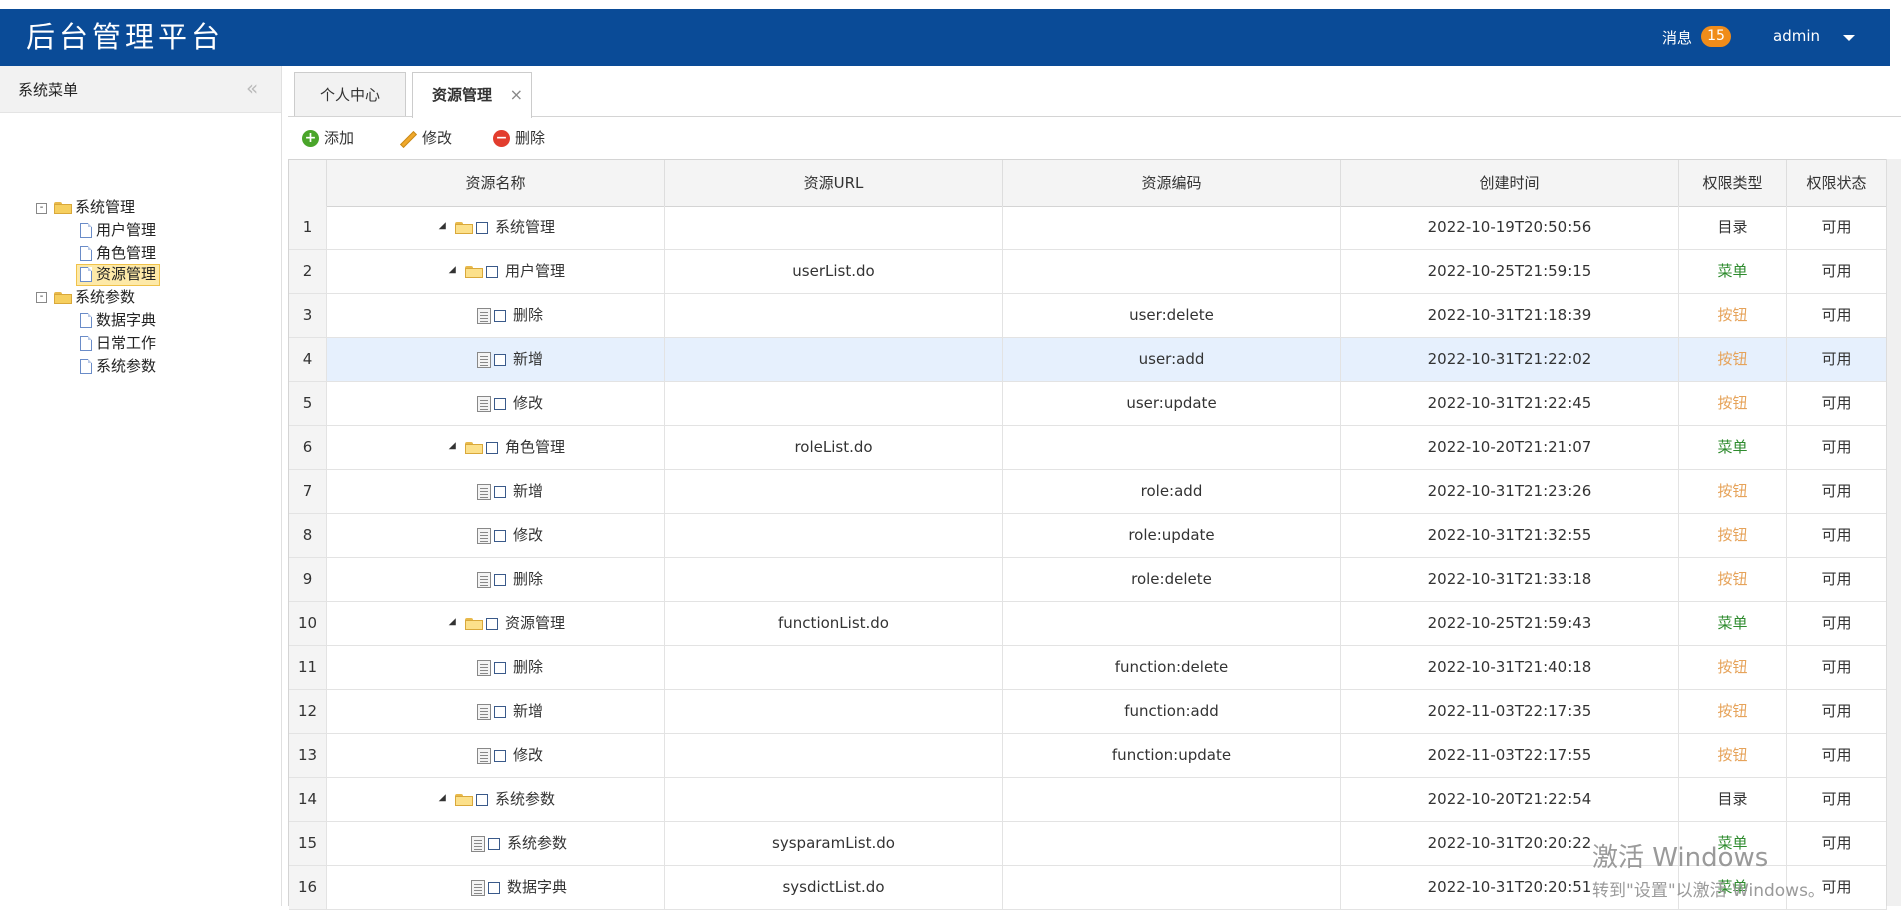  Describe the element at coordinates (496, 183) in the screenshot. I see `column-header: 资源名称` at that location.